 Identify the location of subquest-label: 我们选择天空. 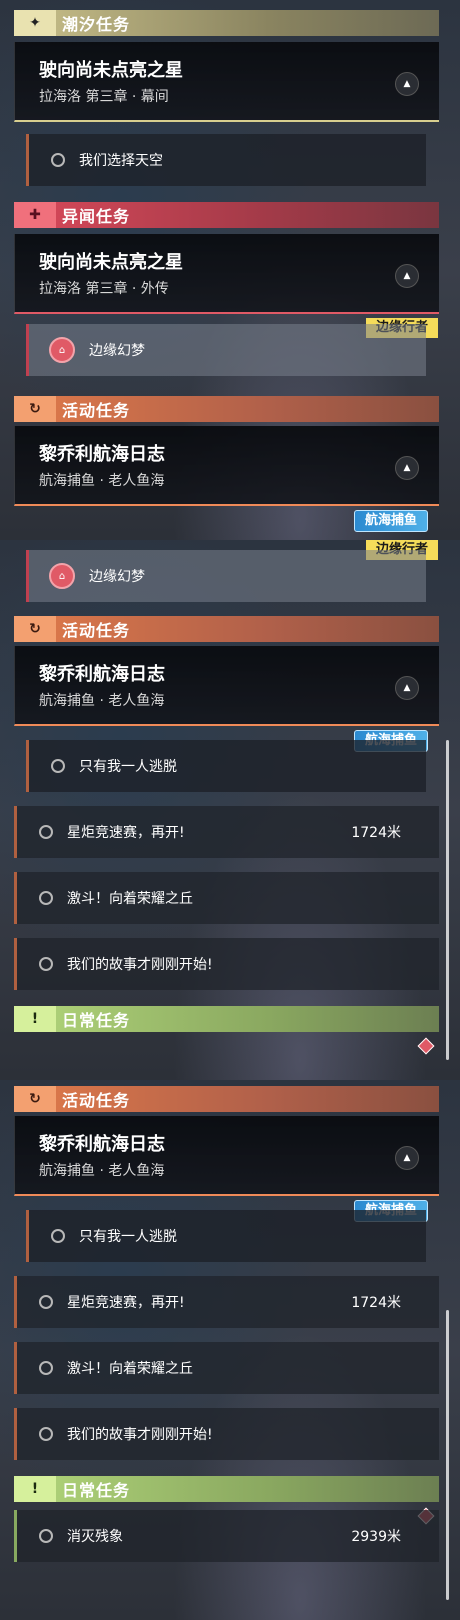
(121, 161).